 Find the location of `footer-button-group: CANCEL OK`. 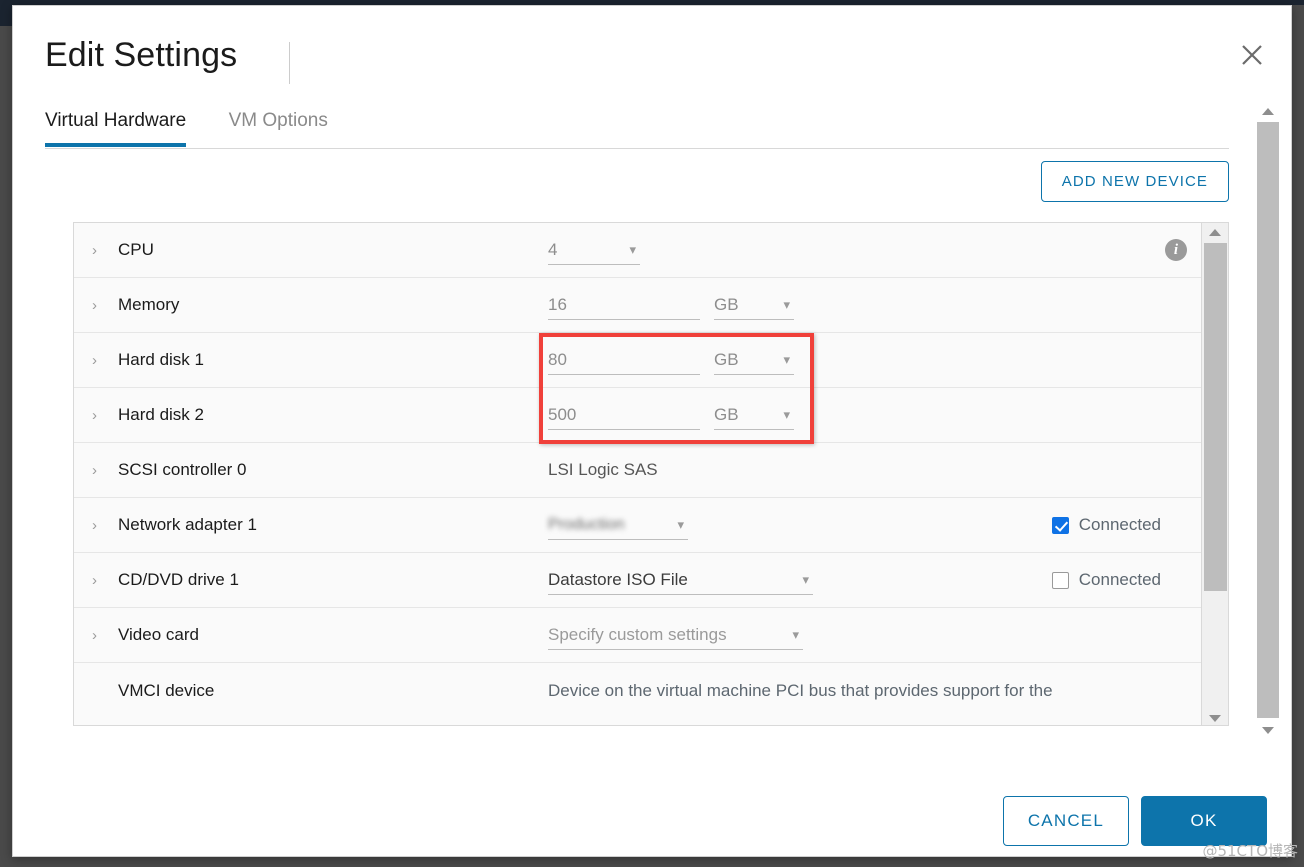

footer-button-group: CANCEL OK is located at coordinates (1134, 821).